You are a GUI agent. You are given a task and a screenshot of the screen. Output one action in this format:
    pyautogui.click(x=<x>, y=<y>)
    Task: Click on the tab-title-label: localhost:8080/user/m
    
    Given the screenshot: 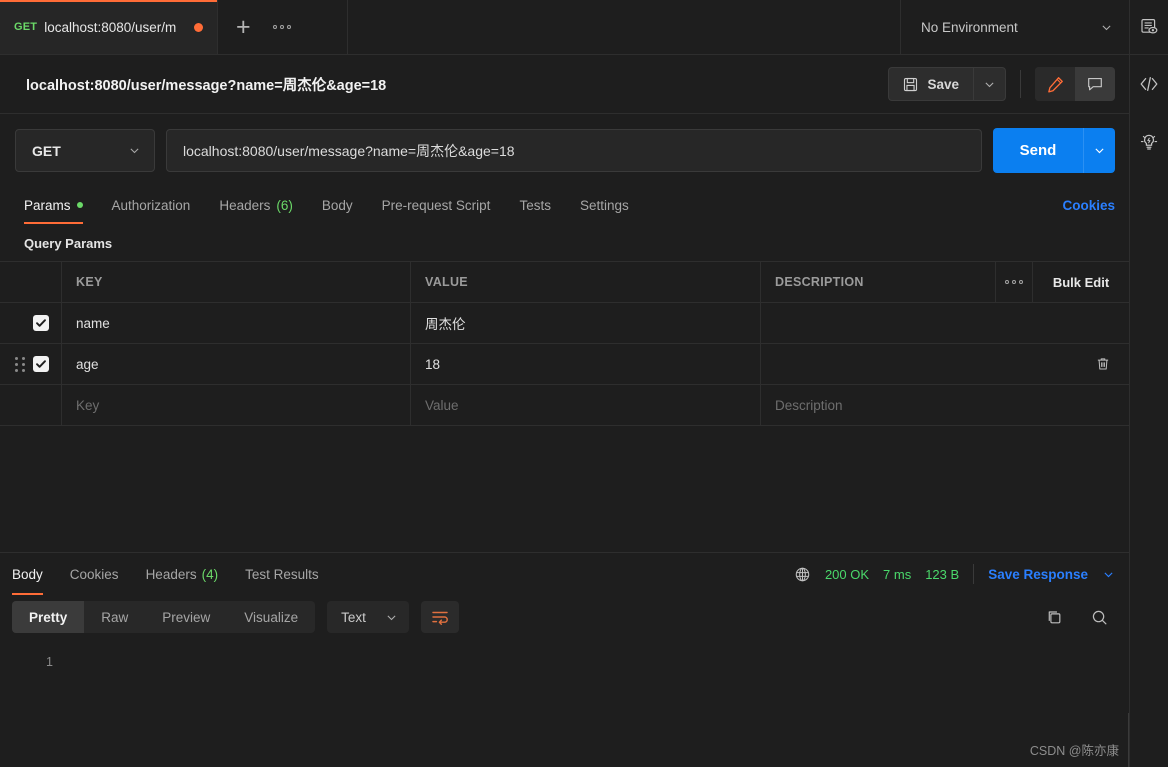 What is the action you would take?
    pyautogui.click(x=110, y=27)
    